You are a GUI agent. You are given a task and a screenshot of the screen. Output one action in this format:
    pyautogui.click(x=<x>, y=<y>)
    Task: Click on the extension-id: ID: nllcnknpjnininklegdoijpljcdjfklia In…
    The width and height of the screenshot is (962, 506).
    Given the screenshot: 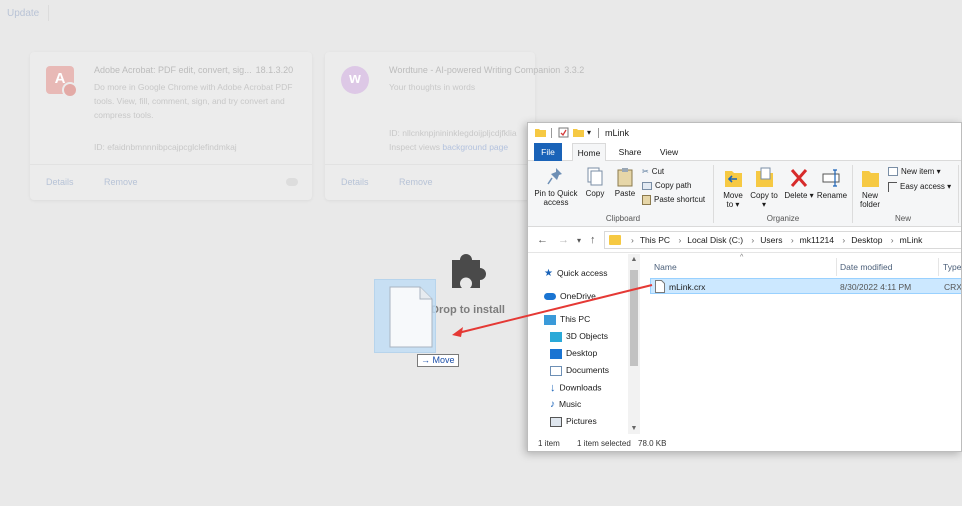 What is the action you would take?
    pyautogui.click(x=459, y=140)
    